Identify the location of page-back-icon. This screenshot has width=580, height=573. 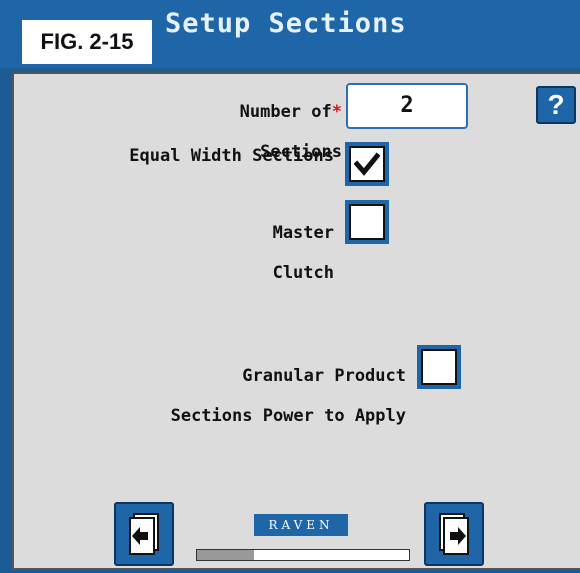
(144, 534).